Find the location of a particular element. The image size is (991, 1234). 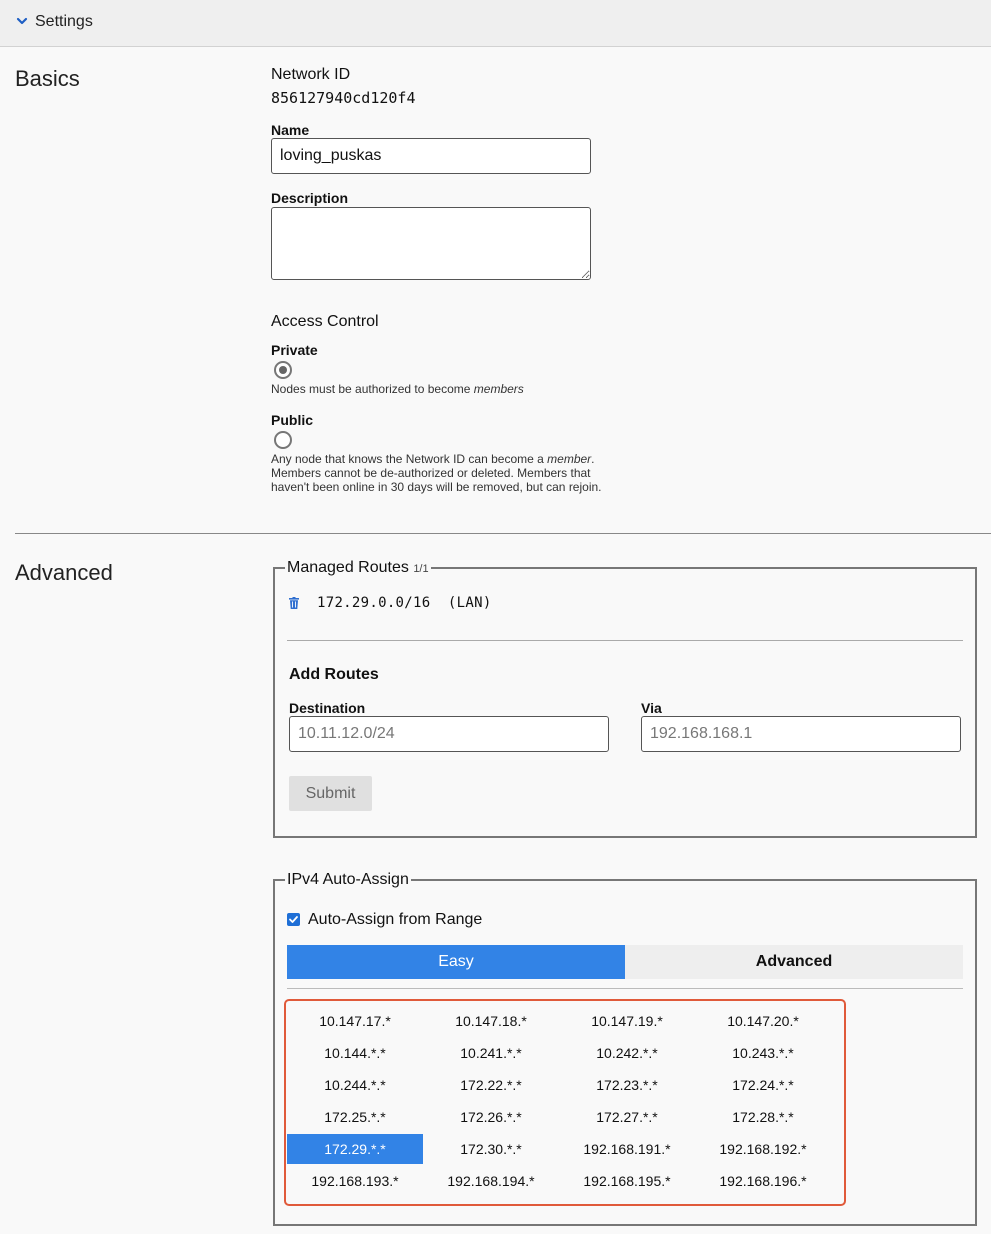

range-option: 10.244.*.* is located at coordinates (355, 1085).